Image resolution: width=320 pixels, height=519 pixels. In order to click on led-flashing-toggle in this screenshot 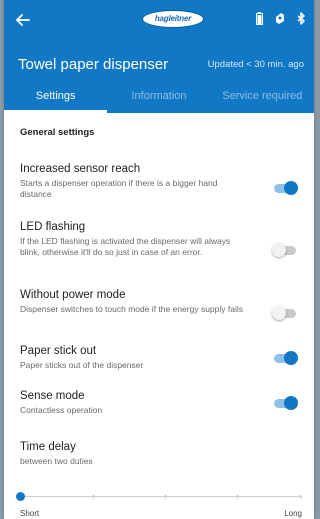, I will do `click(285, 250)`.